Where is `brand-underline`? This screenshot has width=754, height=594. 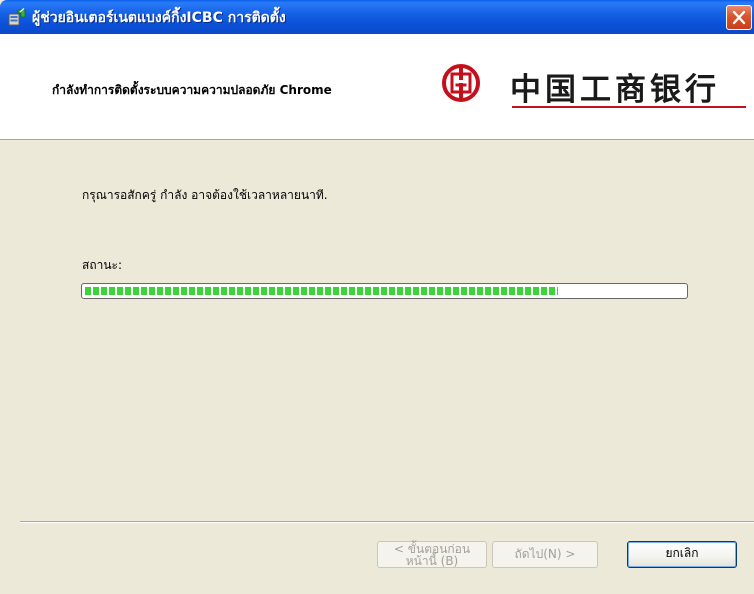
brand-underline is located at coordinates (629, 107).